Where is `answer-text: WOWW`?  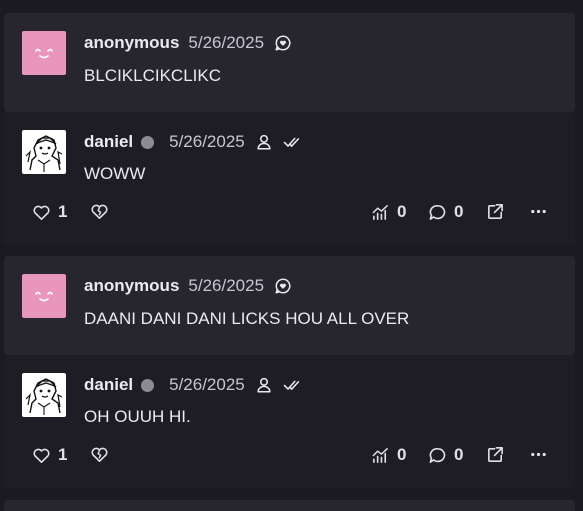
answer-text: WOWW is located at coordinates (115, 173).